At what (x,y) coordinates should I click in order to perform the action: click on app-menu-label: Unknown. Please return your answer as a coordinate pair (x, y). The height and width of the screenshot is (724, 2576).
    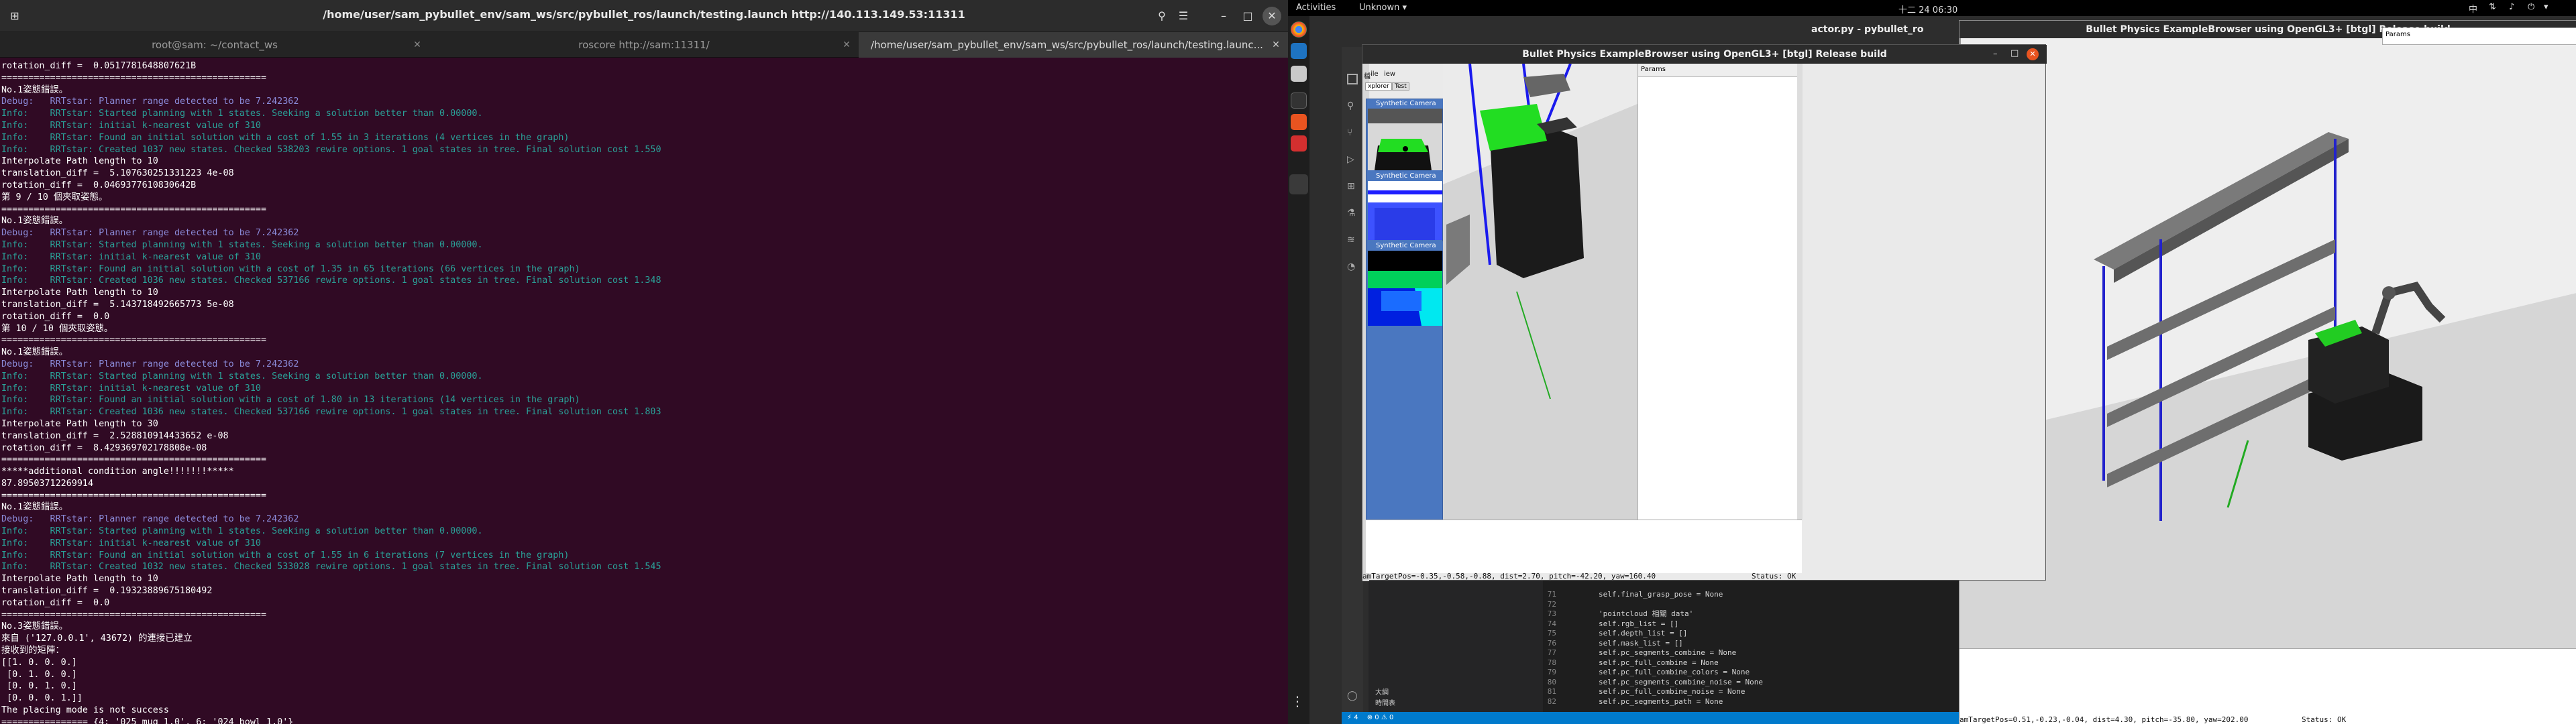
    Looking at the image, I should click on (1379, 8).